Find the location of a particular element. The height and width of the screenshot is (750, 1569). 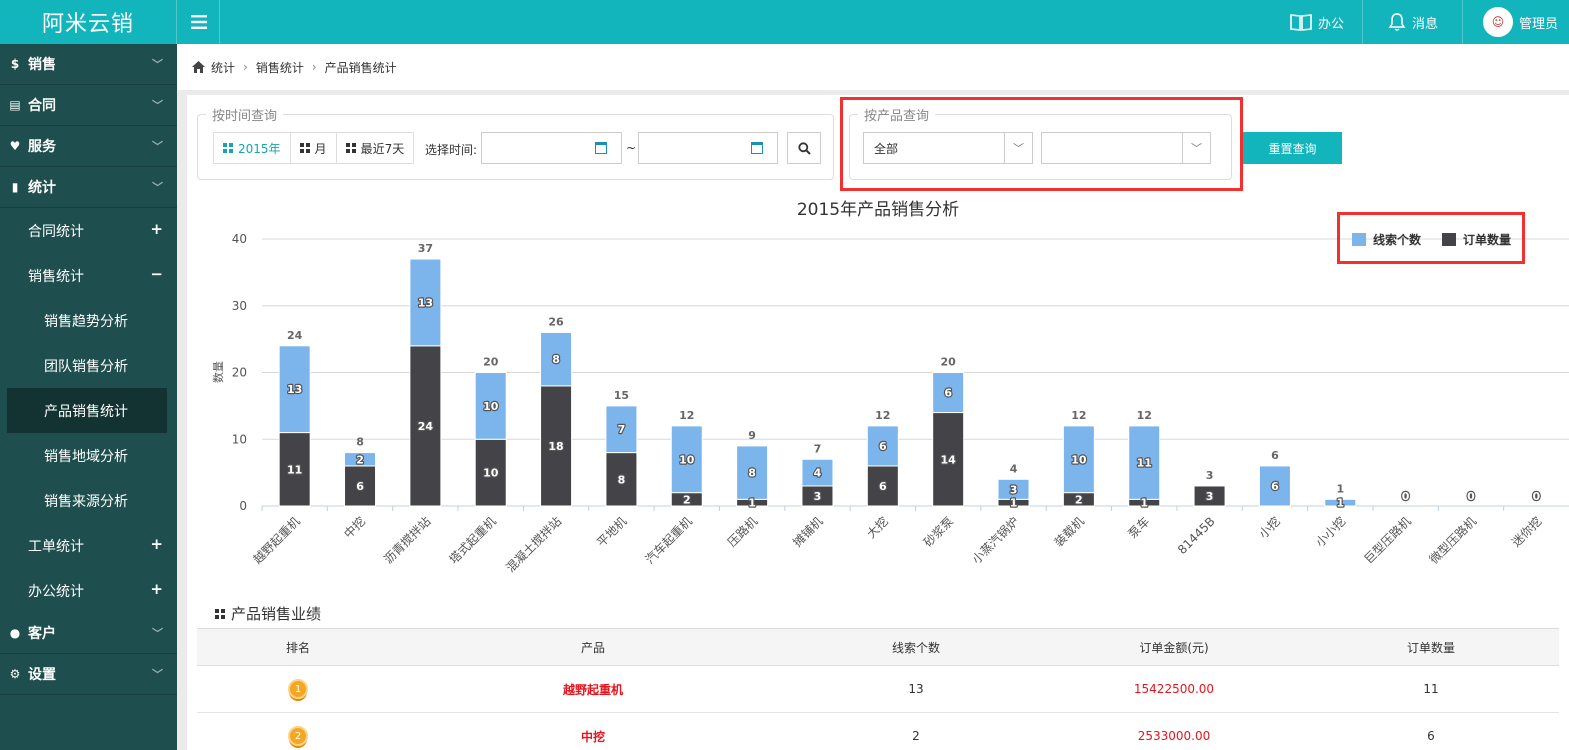

office-button: 办公 is located at coordinates (1317, 22).